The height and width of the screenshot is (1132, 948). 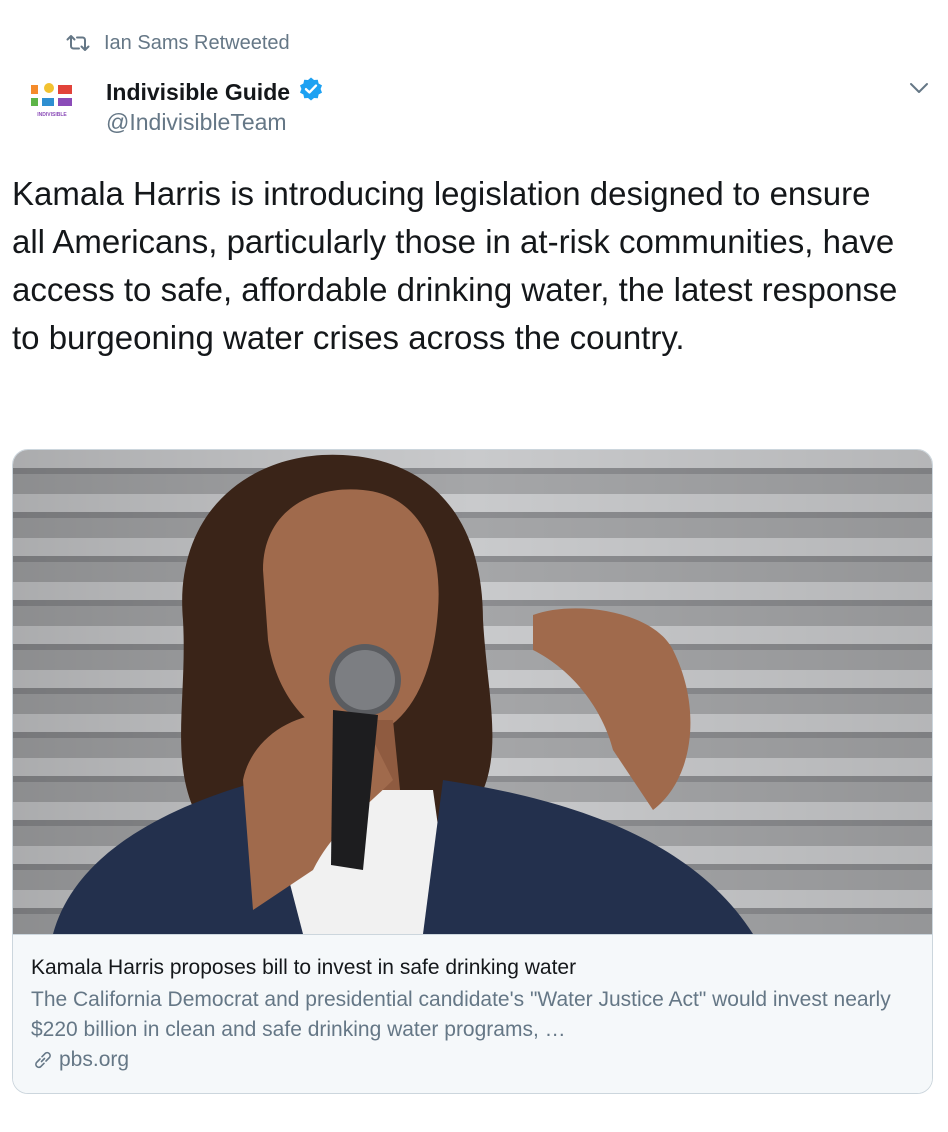 I want to click on retweet-icon, so click(x=78, y=43).